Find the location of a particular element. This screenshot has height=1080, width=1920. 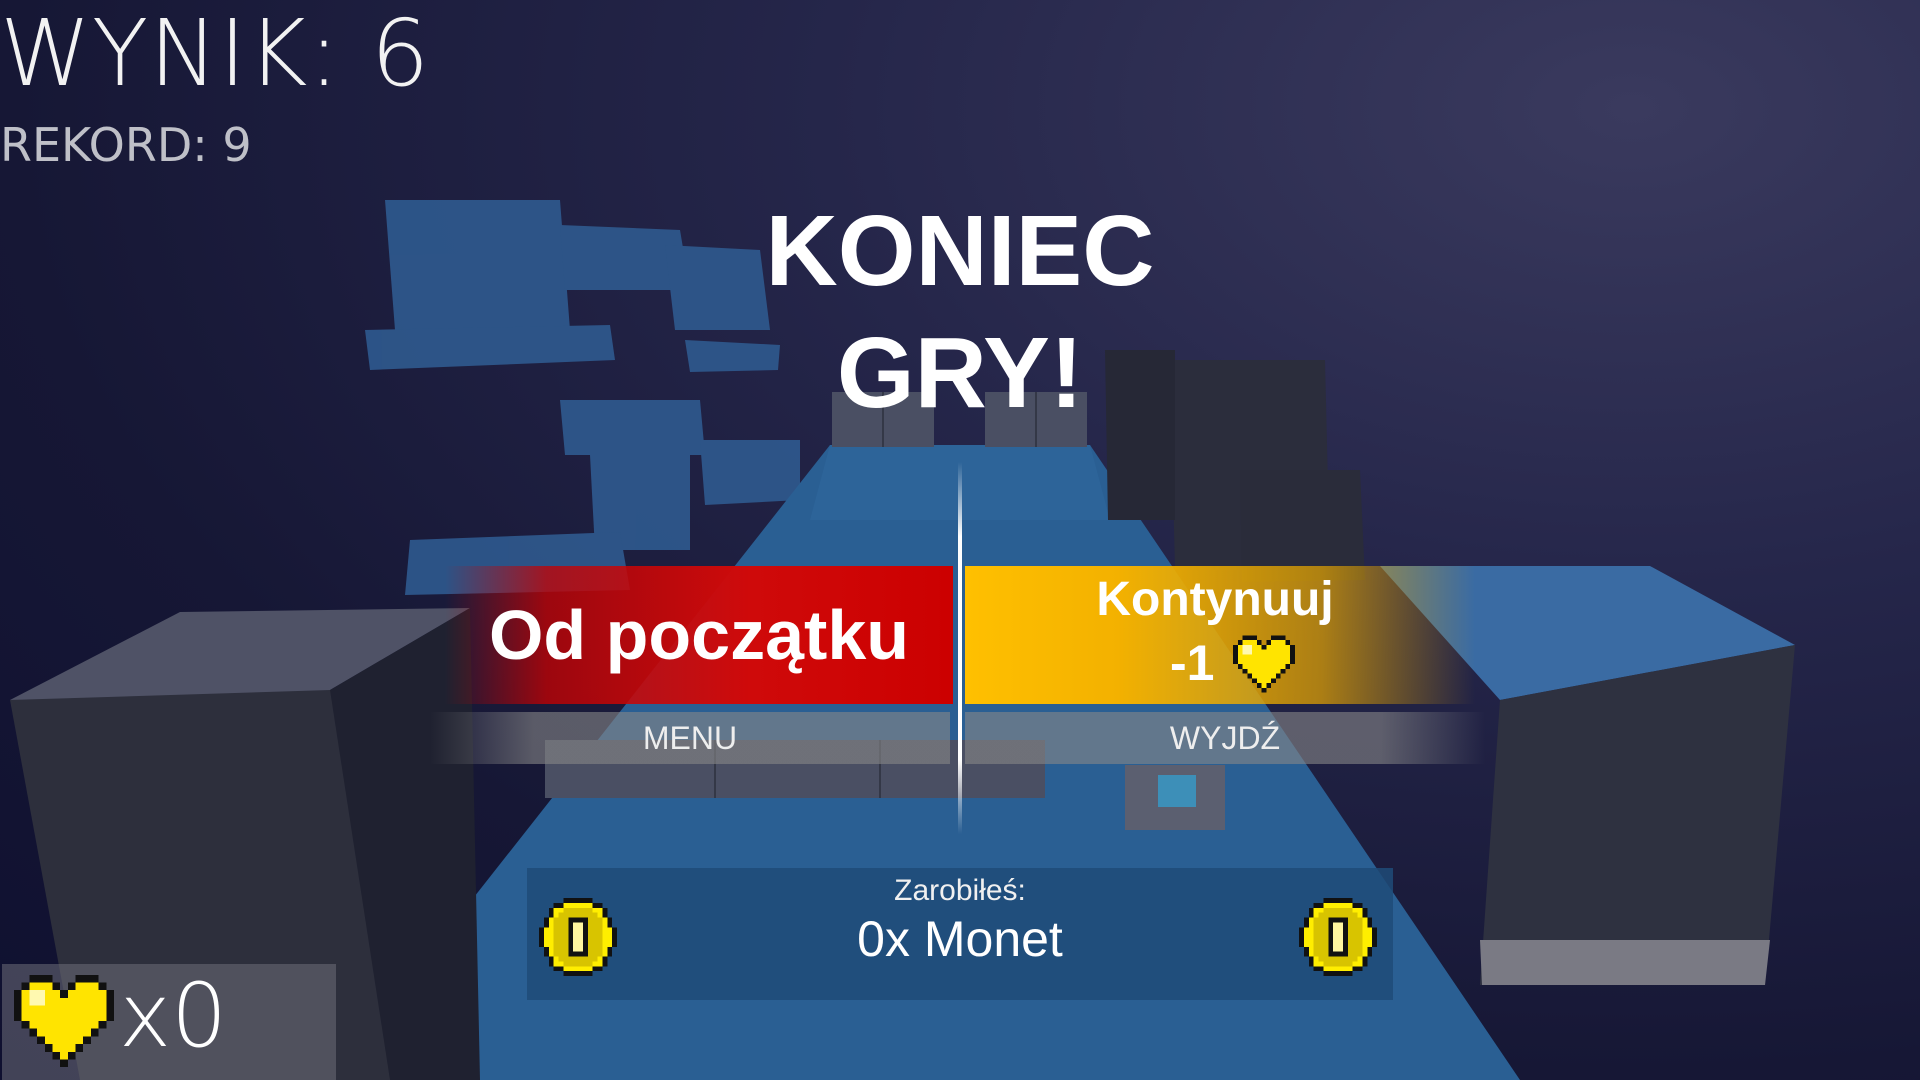

game-over-title-line2: GRY! is located at coordinates (960, 373).